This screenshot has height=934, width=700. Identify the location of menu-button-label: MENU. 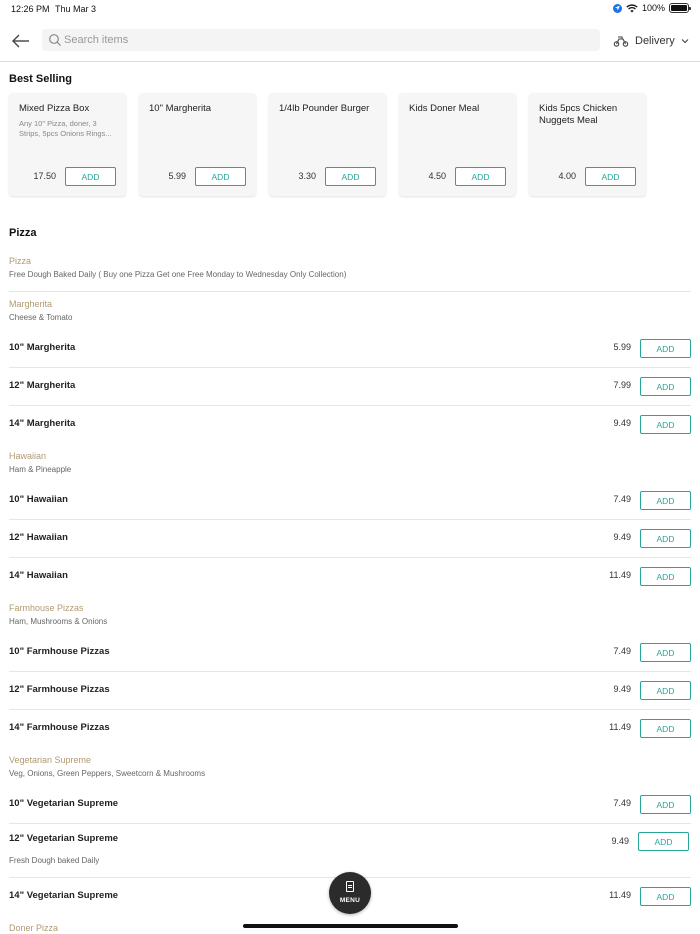
(350, 900).